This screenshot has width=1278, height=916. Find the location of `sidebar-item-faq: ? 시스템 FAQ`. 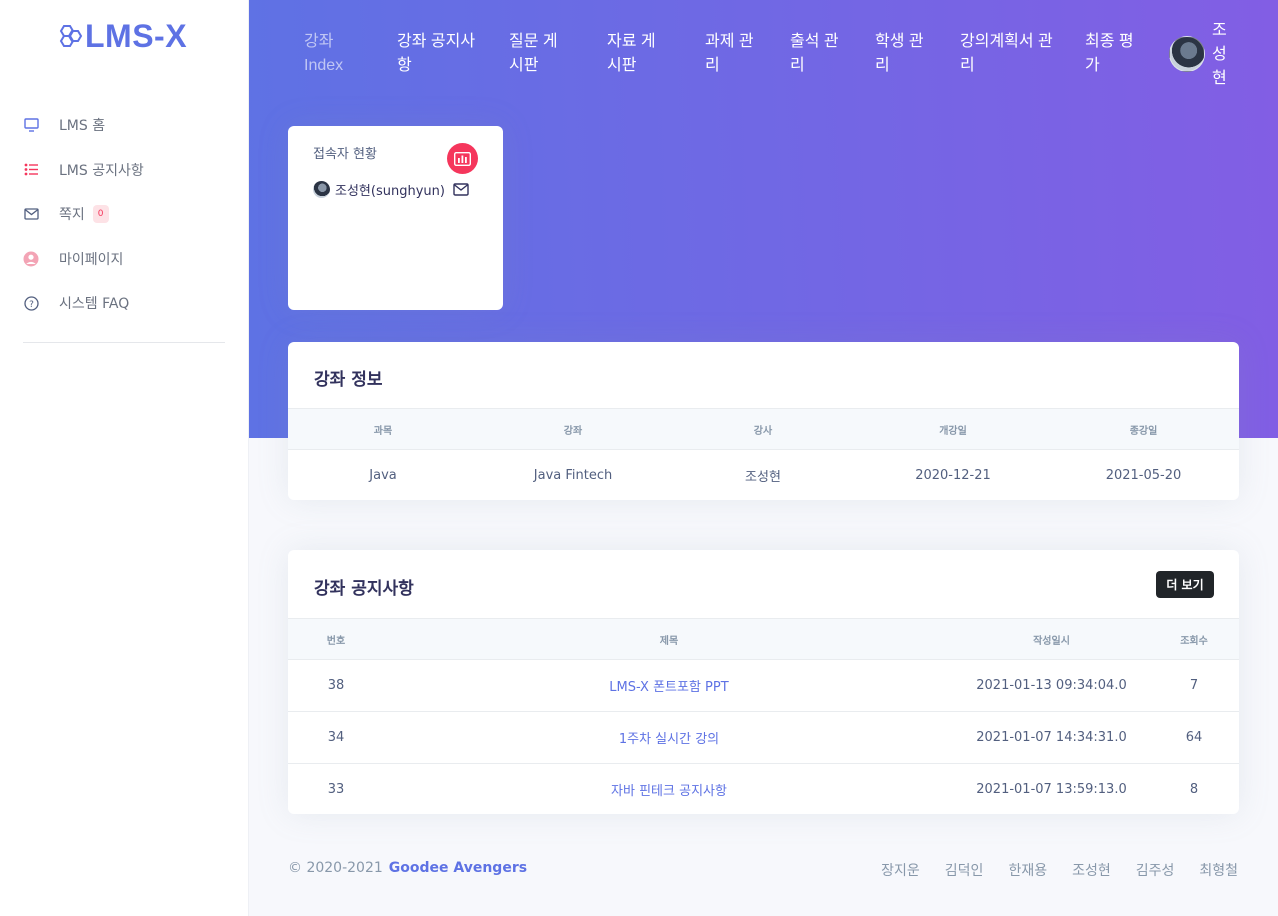

sidebar-item-faq: ? 시스템 FAQ is located at coordinates (124, 303).